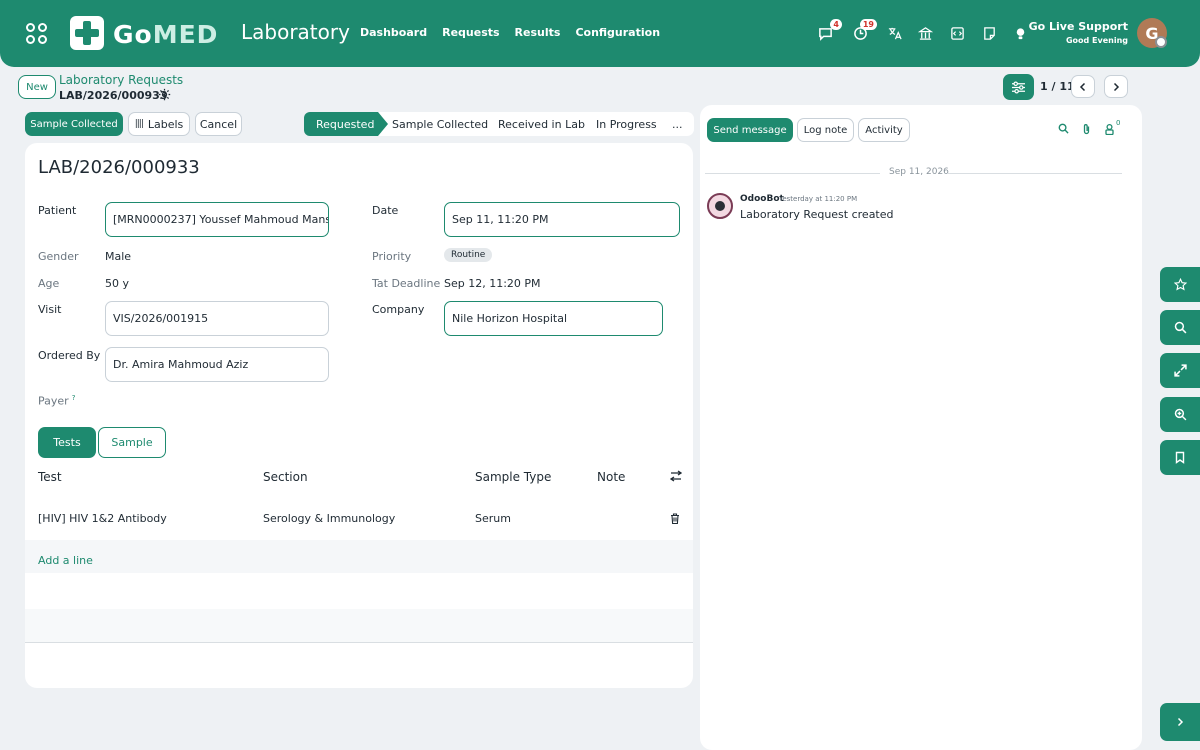 The height and width of the screenshot is (750, 1200). Describe the element at coordinates (510, 32) in the screenshot. I see `main-nav: Dashboard Requests Results Configuration` at that location.